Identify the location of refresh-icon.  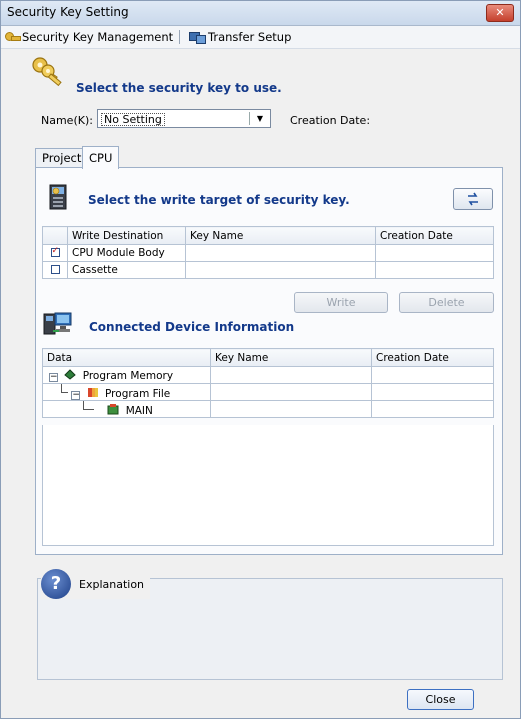
(473, 199).